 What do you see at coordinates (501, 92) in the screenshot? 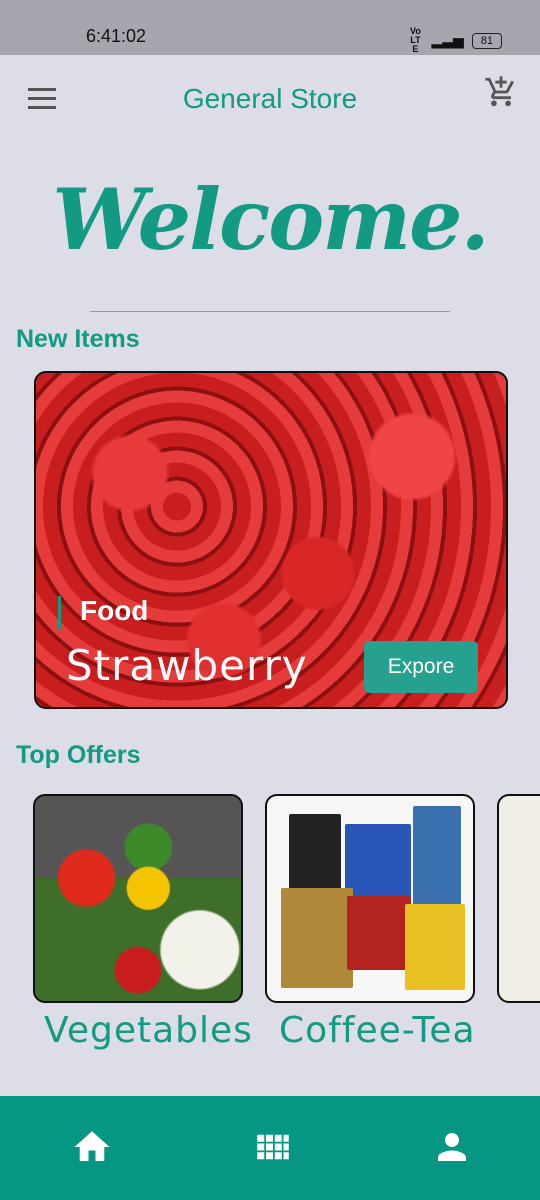
I see `add-to-cart-icon` at bounding box center [501, 92].